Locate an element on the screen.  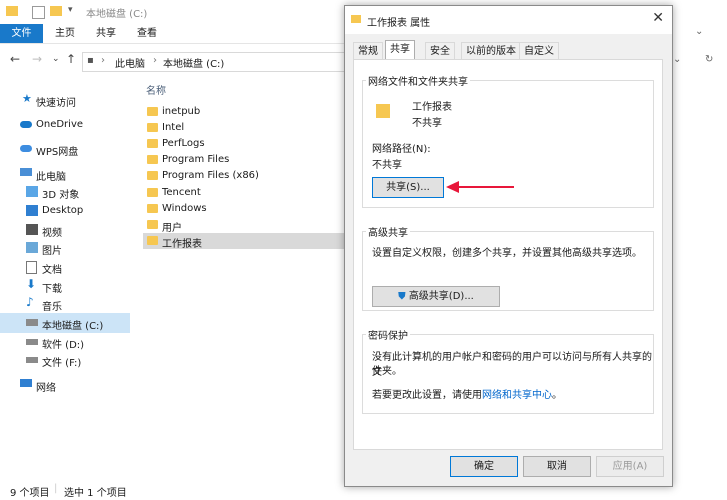
document-icon is located at coordinates (31, 267).